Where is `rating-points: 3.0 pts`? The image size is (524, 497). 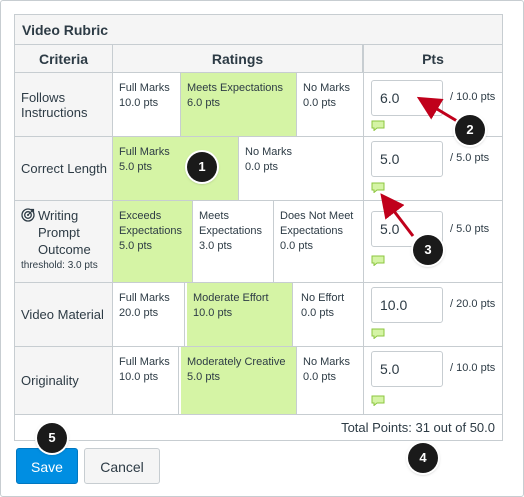
rating-points: 3.0 pts is located at coordinates (216, 246).